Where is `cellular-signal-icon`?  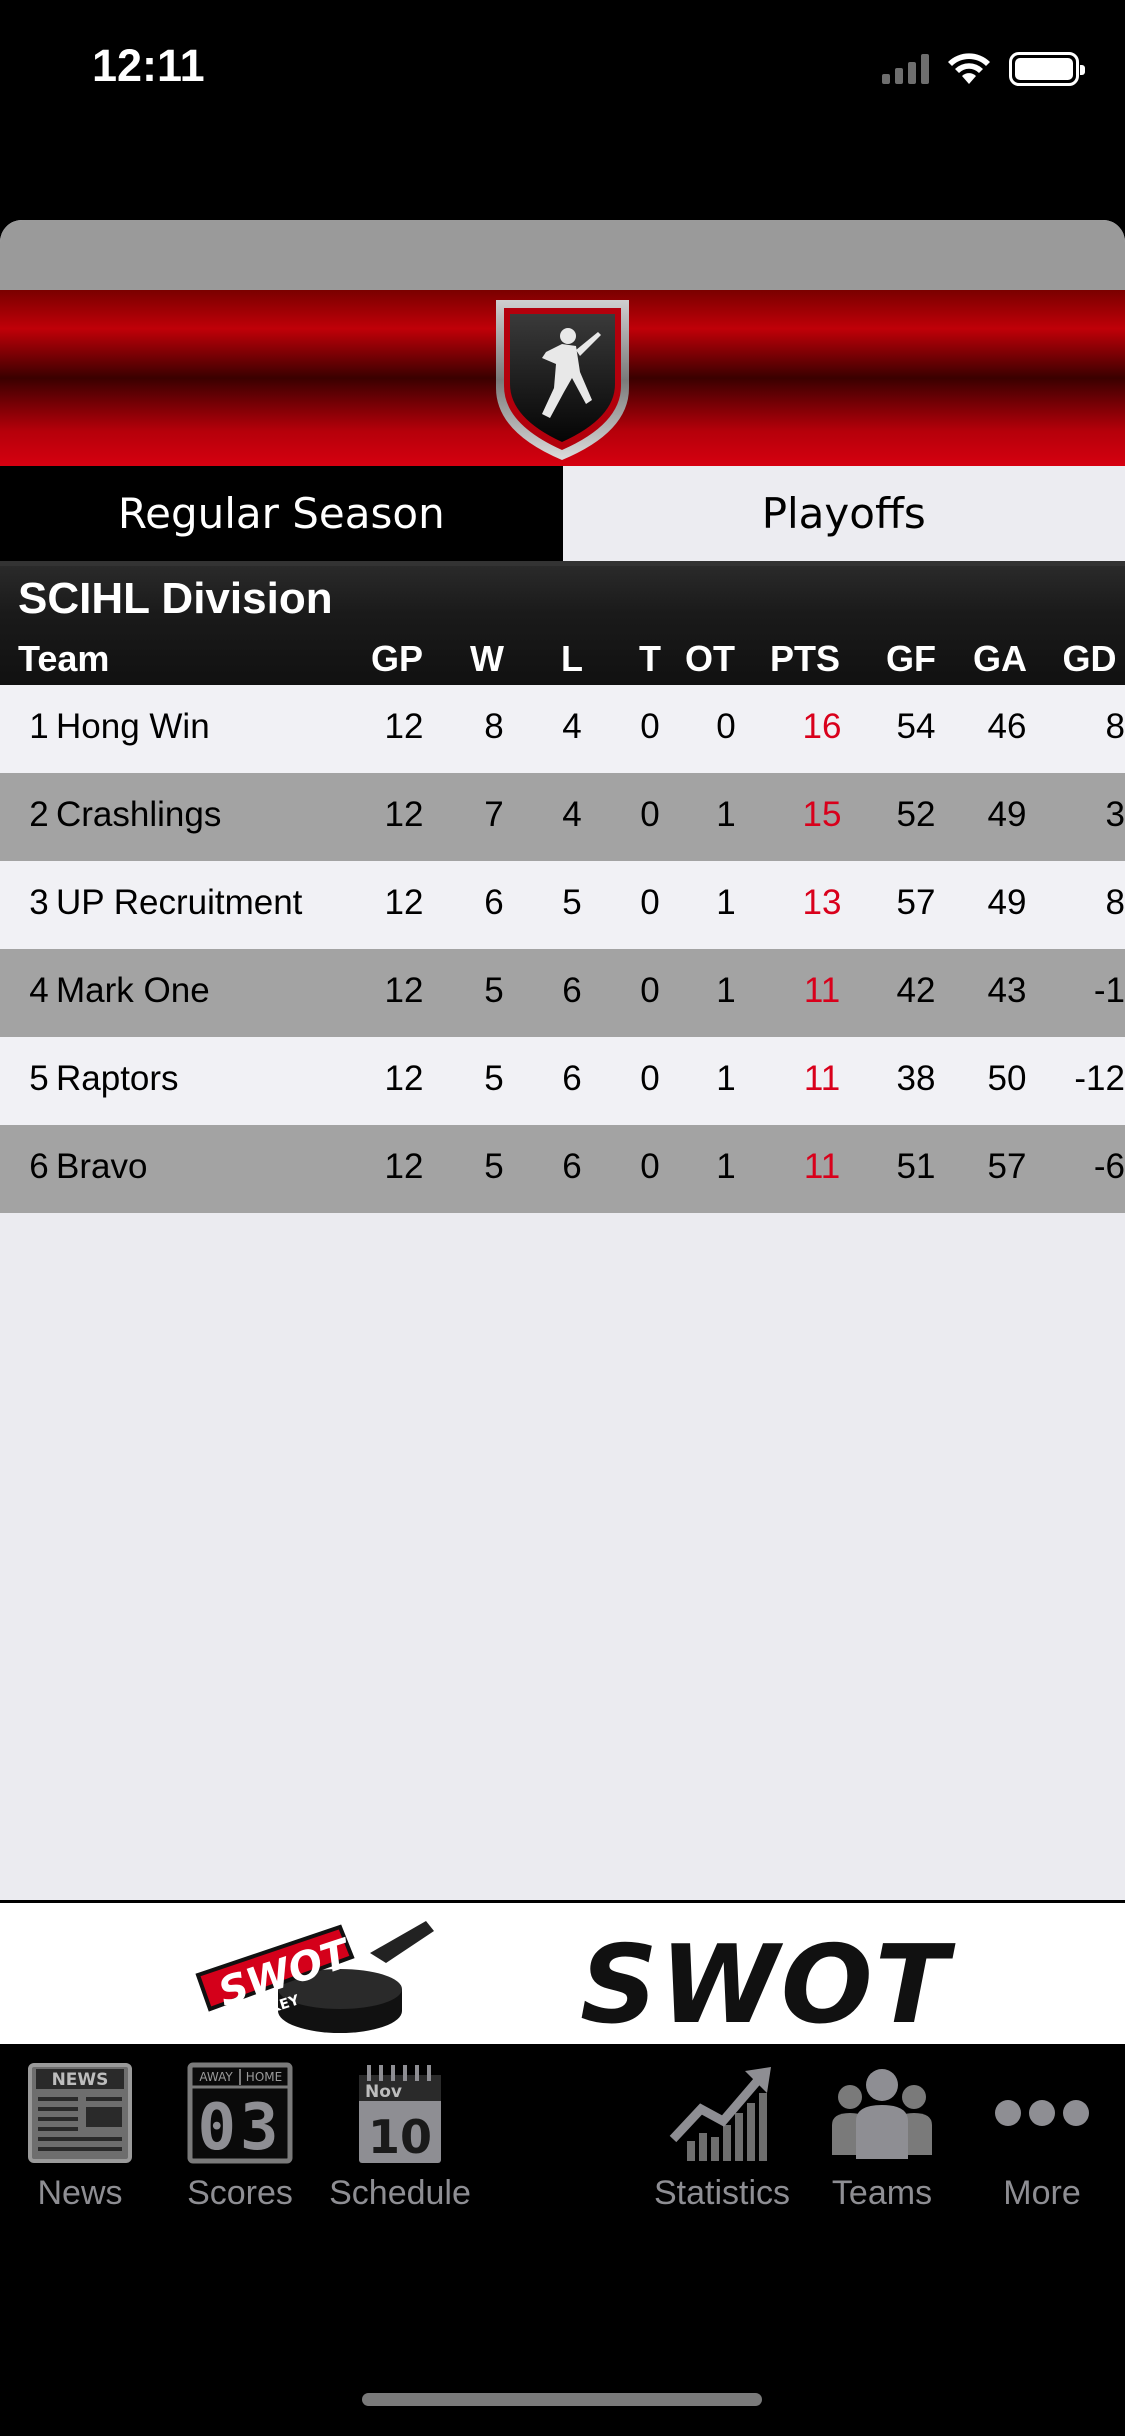
cellular-signal-icon is located at coordinates (905, 69).